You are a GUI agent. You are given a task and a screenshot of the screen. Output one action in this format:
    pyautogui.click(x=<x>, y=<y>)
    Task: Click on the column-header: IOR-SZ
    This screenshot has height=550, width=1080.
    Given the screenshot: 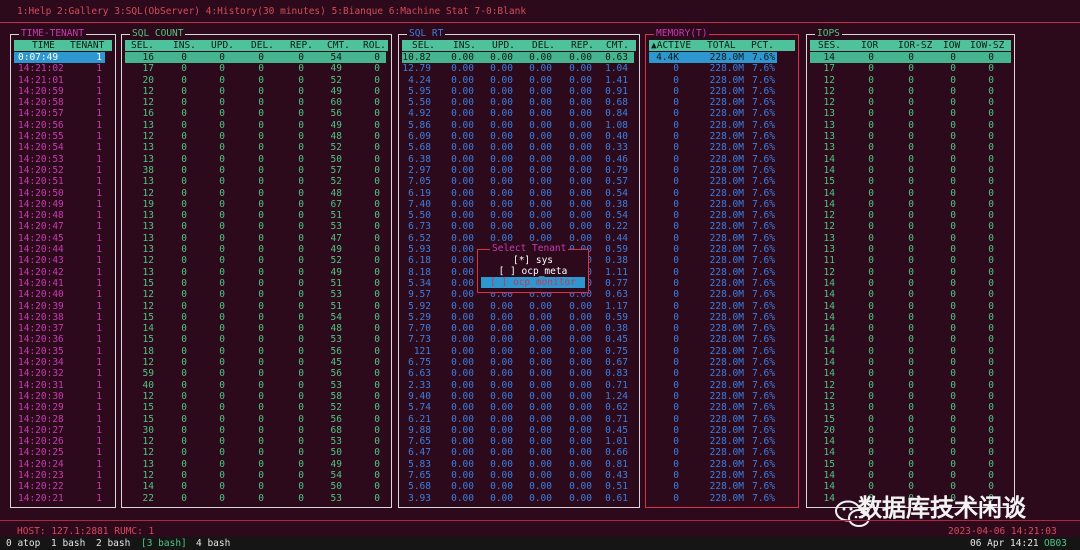 What is the action you would take?
    pyautogui.click(x=915, y=45)
    